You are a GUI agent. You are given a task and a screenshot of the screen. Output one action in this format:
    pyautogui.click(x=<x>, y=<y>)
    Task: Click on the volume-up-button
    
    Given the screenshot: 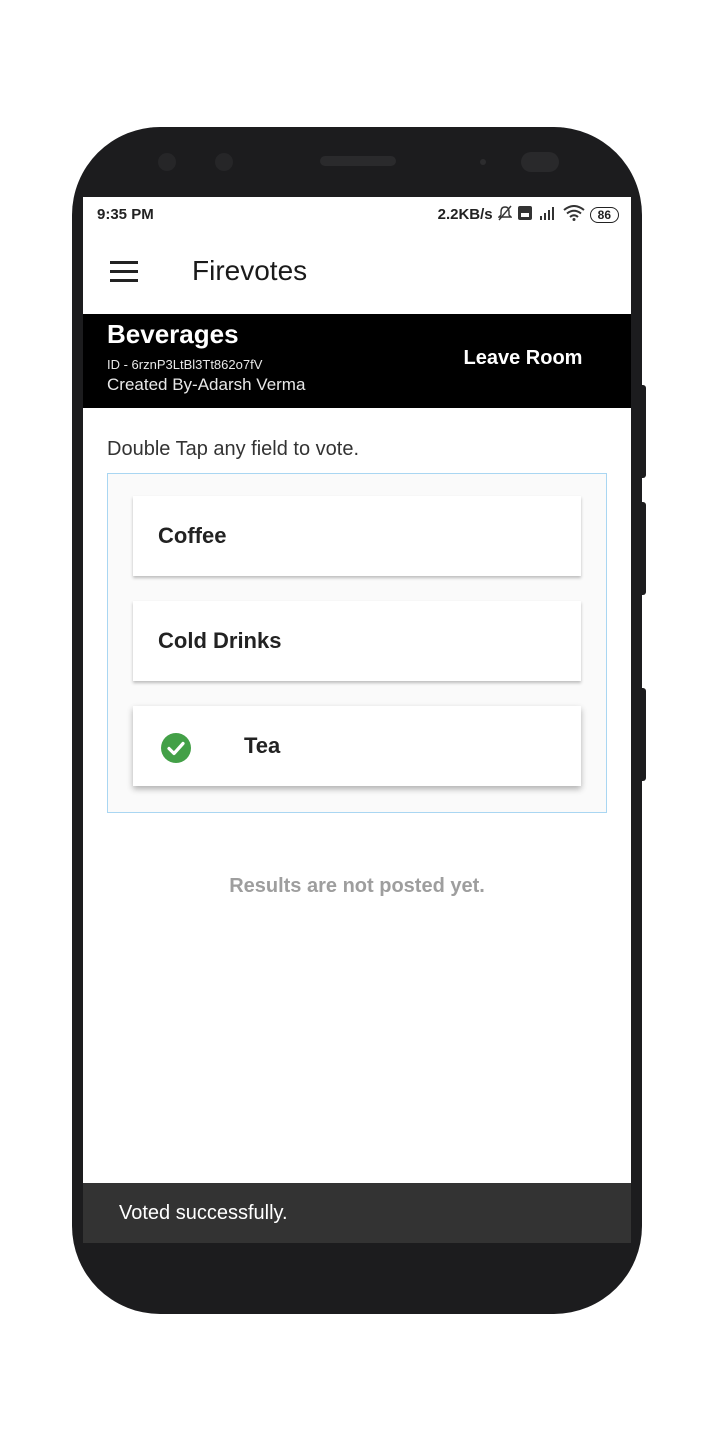 What is the action you would take?
    pyautogui.click(x=643, y=431)
    